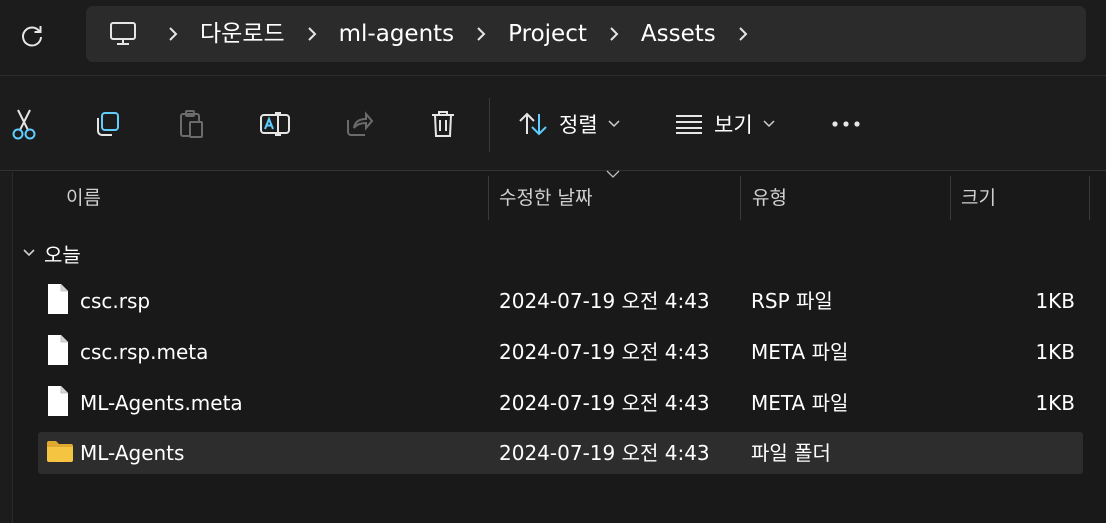  What do you see at coordinates (397, 34) in the screenshot?
I see `breadcrumb-ml-agents: ml-agents` at bounding box center [397, 34].